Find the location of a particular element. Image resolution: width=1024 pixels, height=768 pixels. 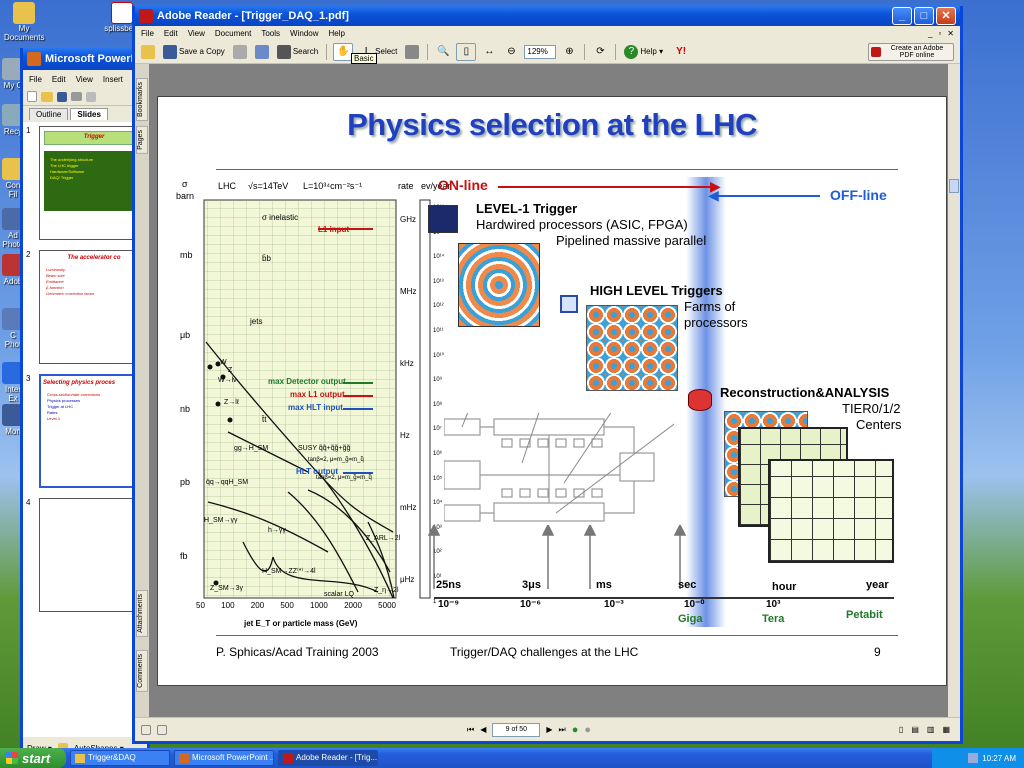

doc-restore-icon: ▫ is located at coordinates (939, 33).